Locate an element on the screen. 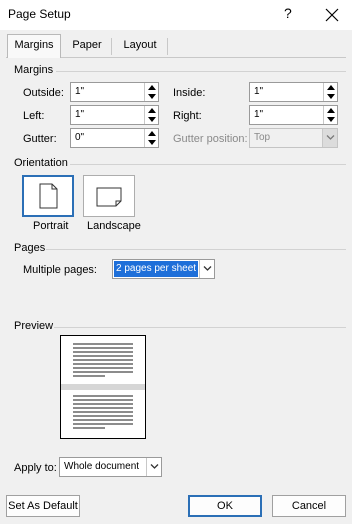  portrait-page-icon is located at coordinates (48, 196).